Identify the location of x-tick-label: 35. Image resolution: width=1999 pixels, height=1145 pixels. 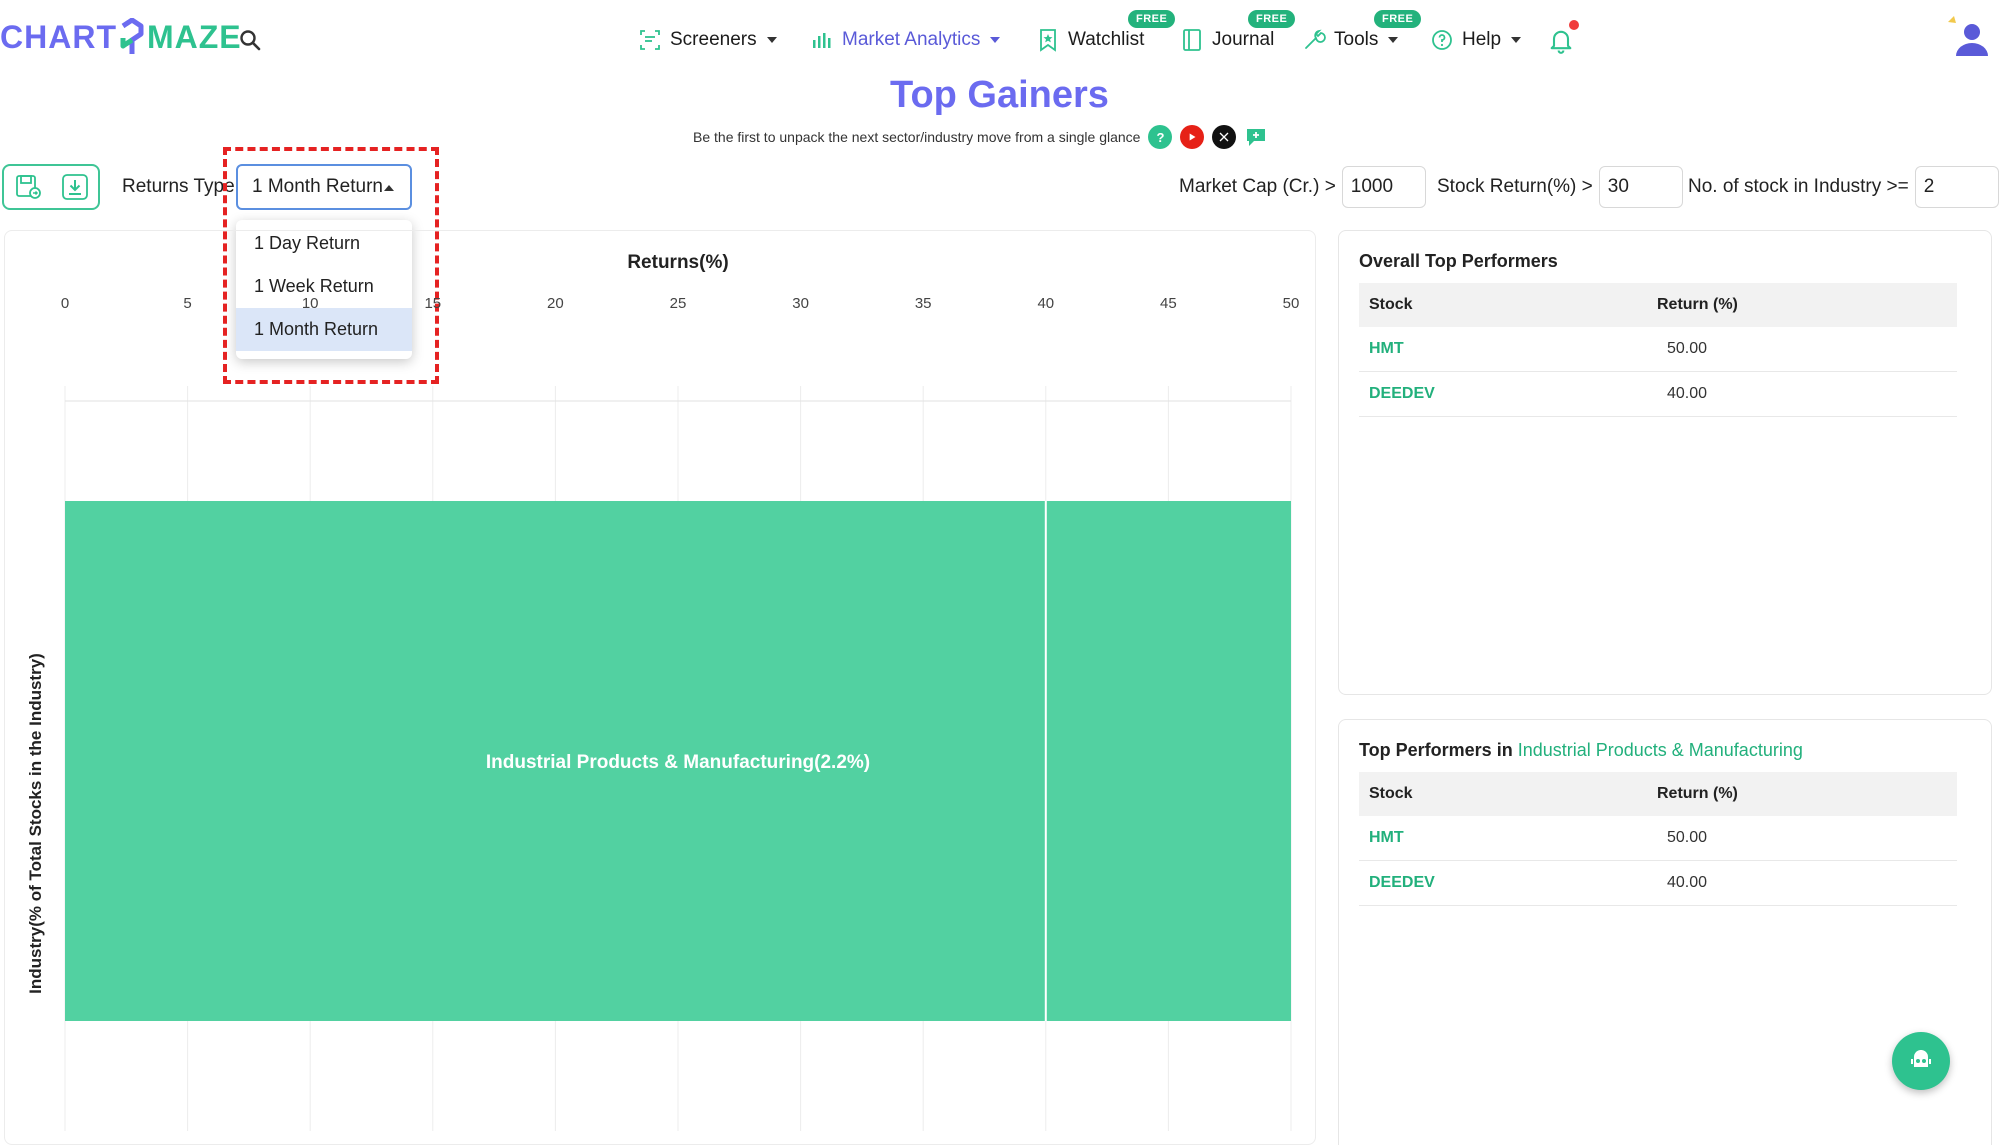
(923, 303).